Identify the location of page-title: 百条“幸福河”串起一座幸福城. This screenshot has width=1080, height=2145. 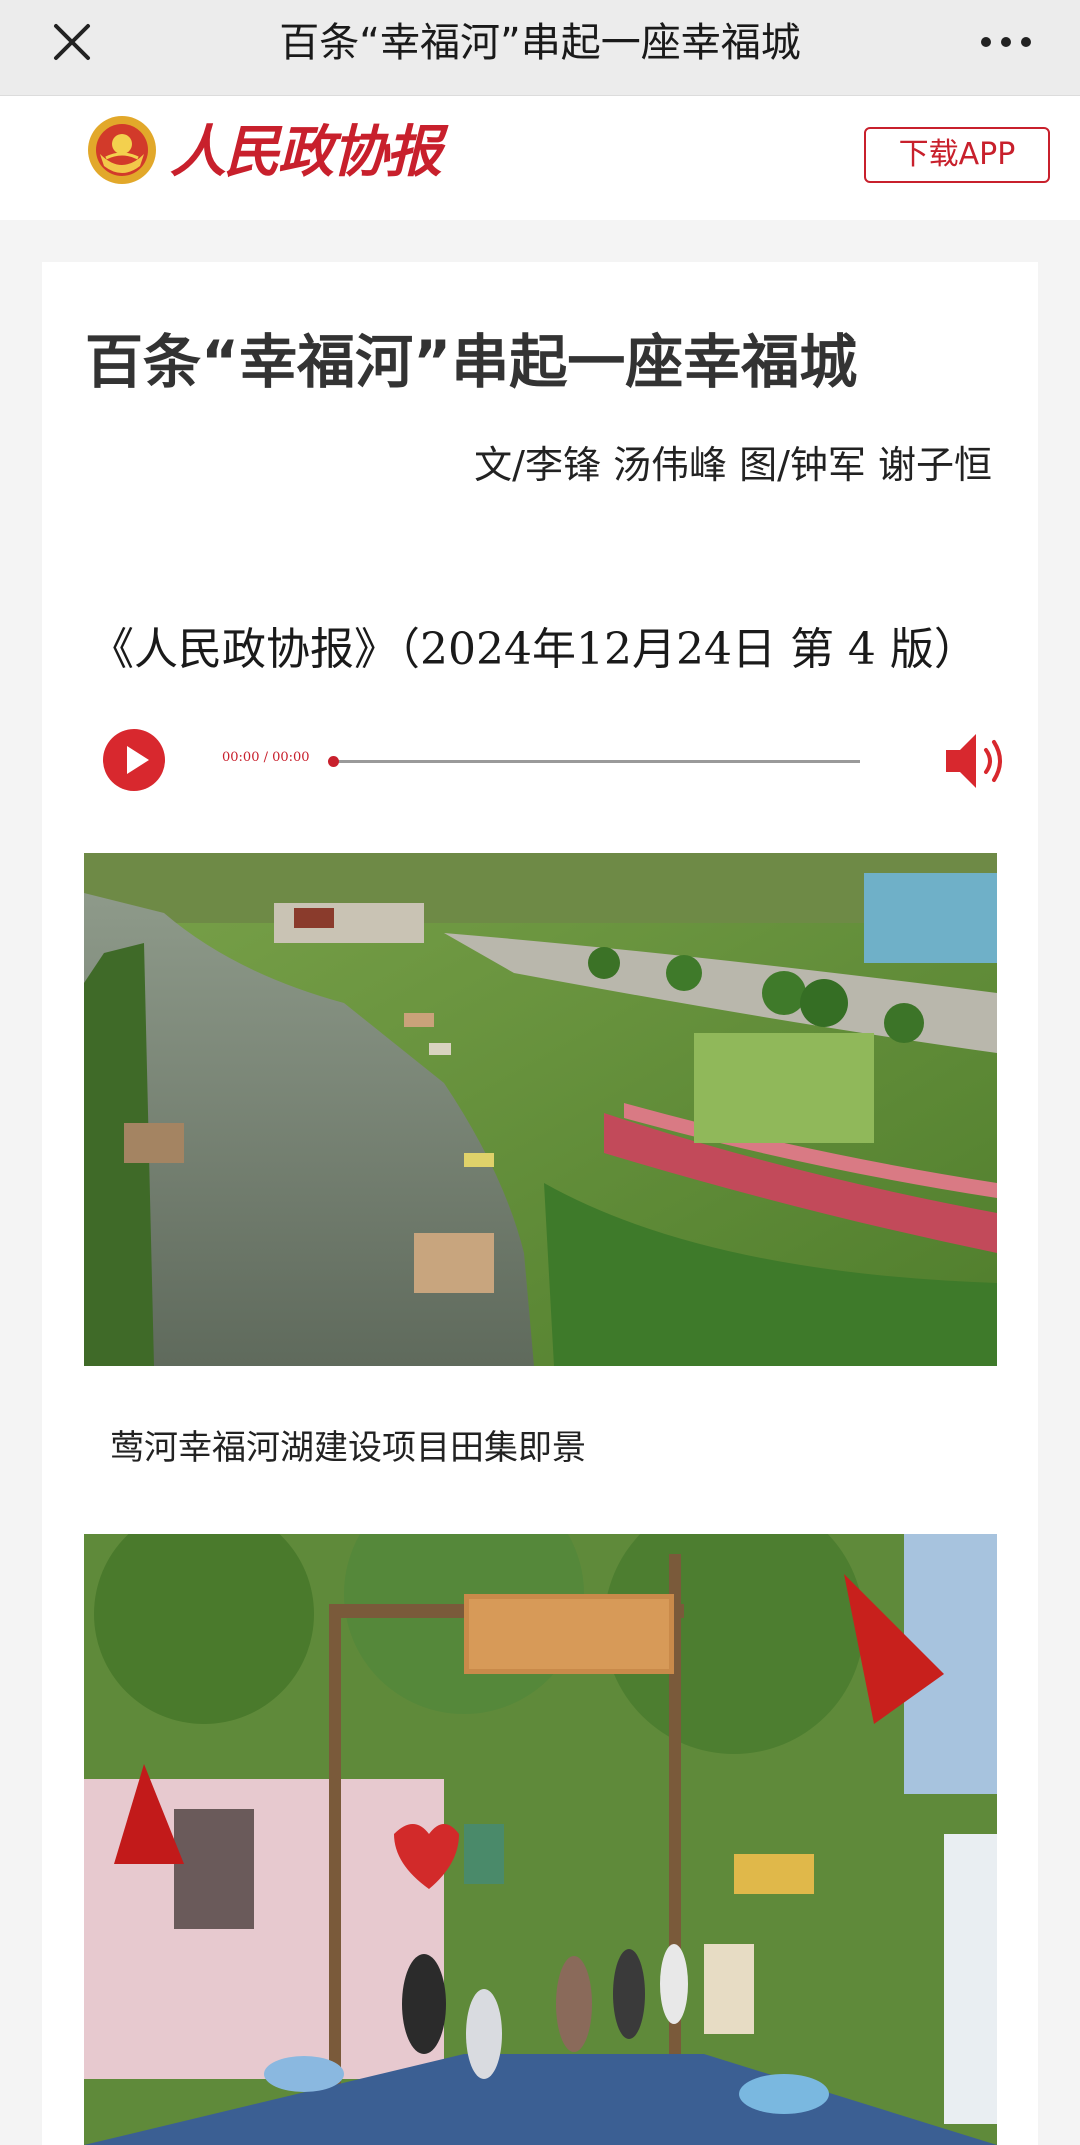
(540, 43).